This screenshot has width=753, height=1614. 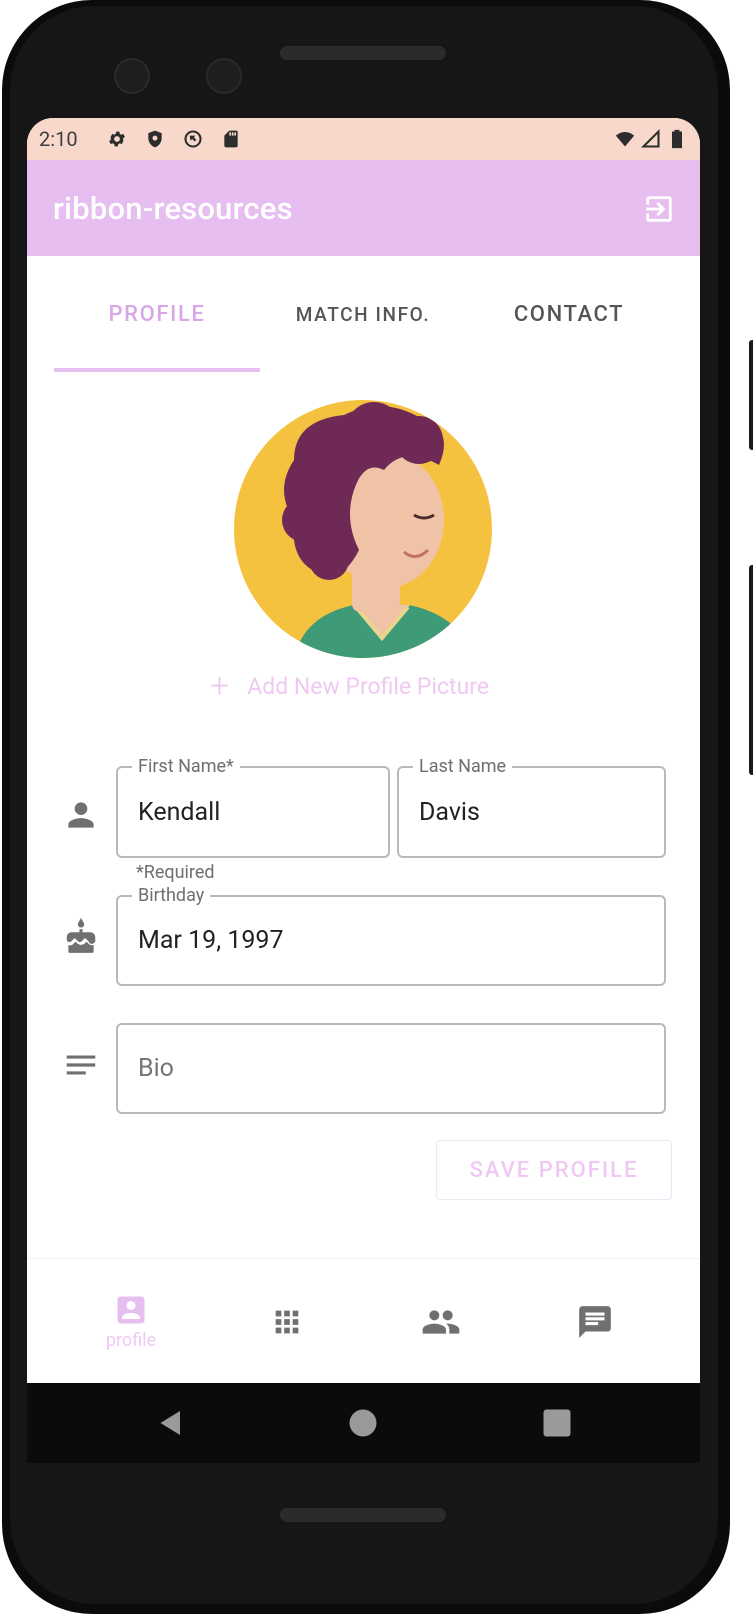 I want to click on system-navigation-bar, so click(x=363, y=1423).